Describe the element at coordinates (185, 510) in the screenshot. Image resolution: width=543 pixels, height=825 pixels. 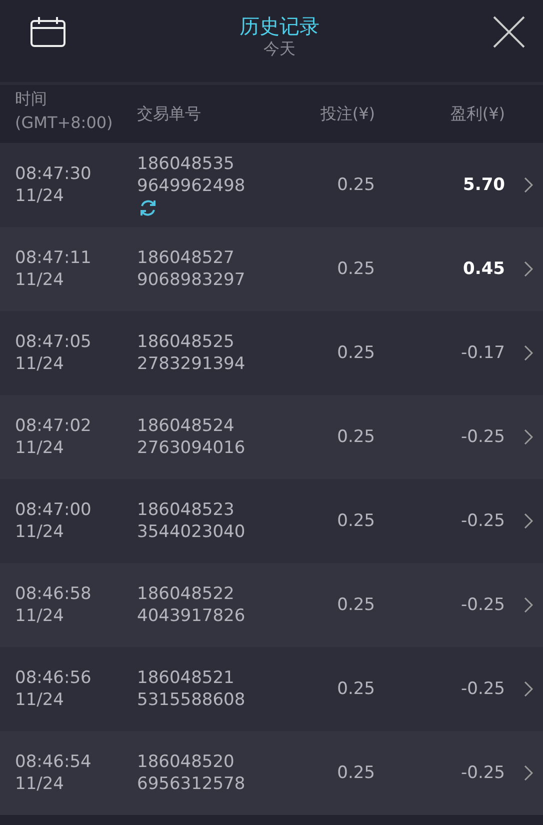
I see `order-number: 186048523` at that location.